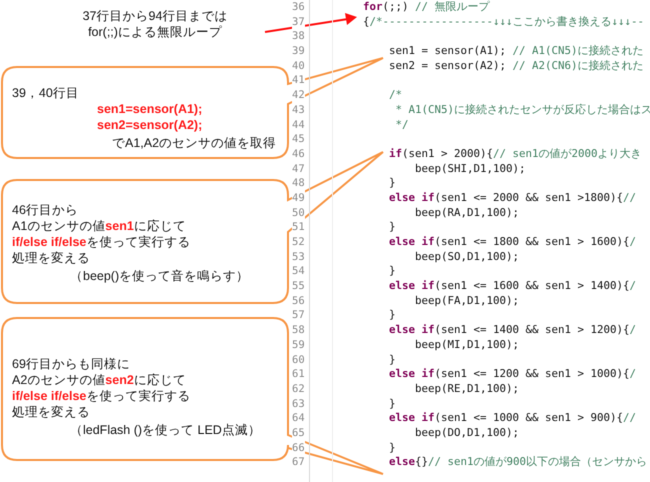 The height and width of the screenshot is (482, 650). I want to click on code-text: (sen1 <= 1800 && sen1 > 1600){, so click(532, 242).